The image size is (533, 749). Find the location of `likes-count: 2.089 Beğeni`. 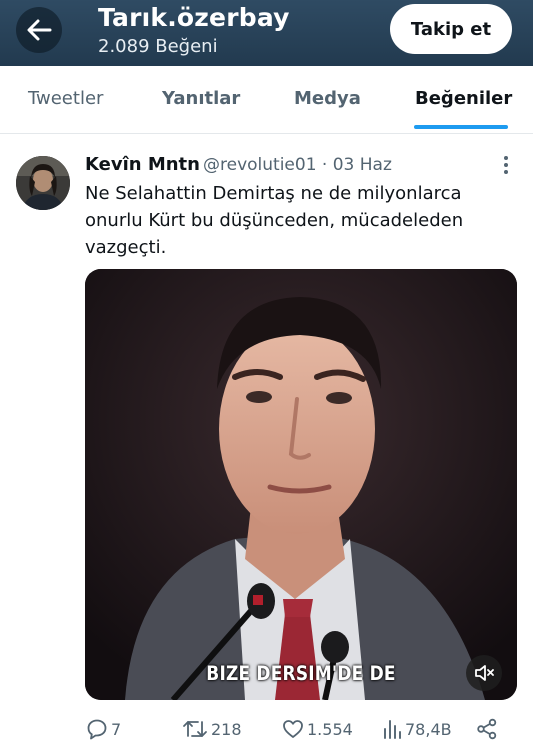

likes-count: 2.089 Beğeni is located at coordinates (158, 46).